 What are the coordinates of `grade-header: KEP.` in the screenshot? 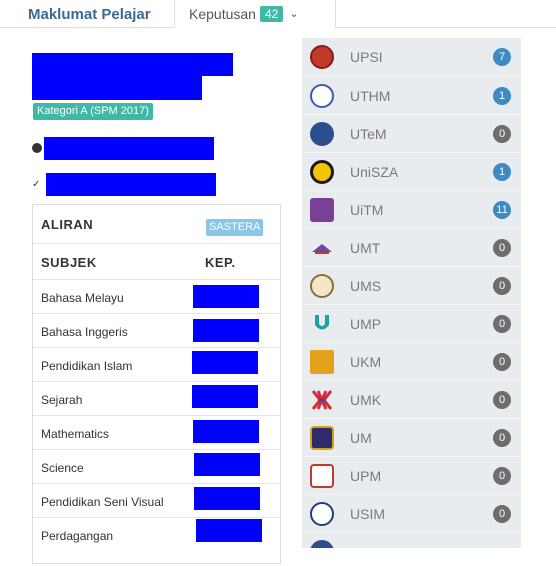 It's located at (220, 262).